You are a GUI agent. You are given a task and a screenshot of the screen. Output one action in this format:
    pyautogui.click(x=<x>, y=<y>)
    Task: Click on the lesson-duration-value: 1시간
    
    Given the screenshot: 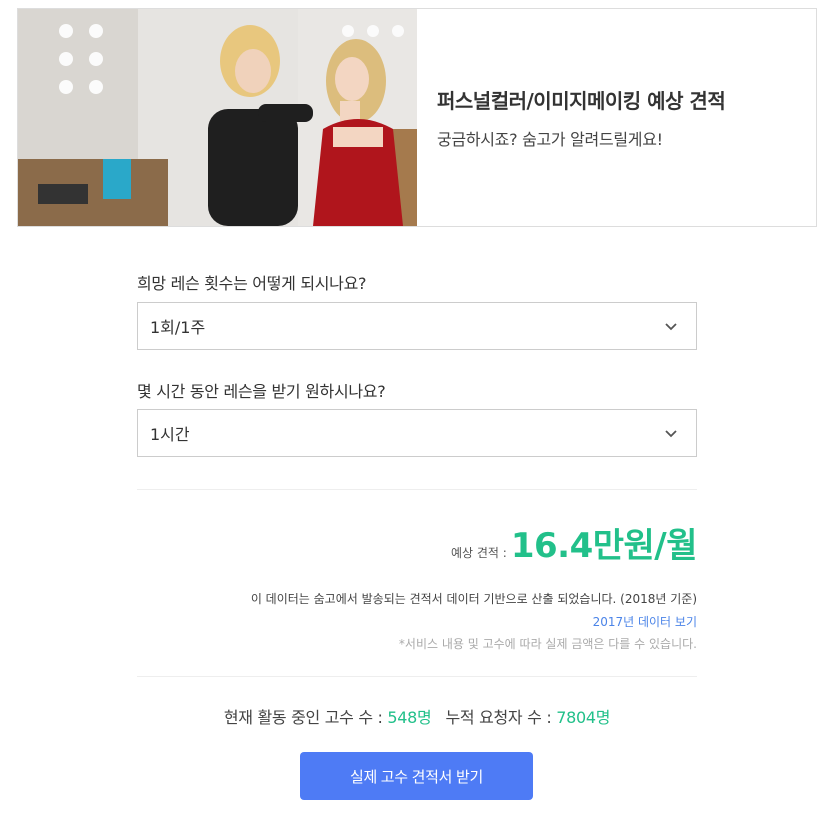 What is the action you would take?
    pyautogui.click(x=170, y=434)
    